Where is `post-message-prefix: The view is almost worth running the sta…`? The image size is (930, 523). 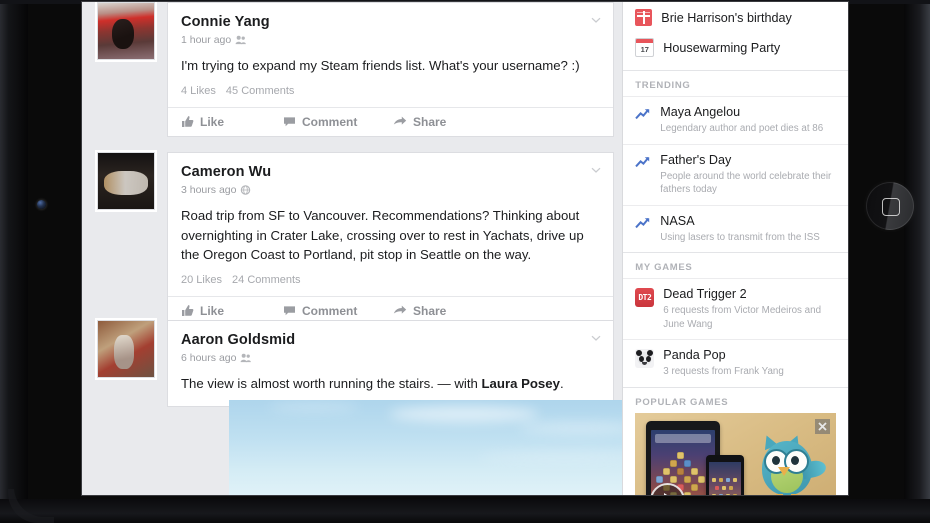 post-message-prefix: The view is almost worth running the sta… is located at coordinates (331, 383).